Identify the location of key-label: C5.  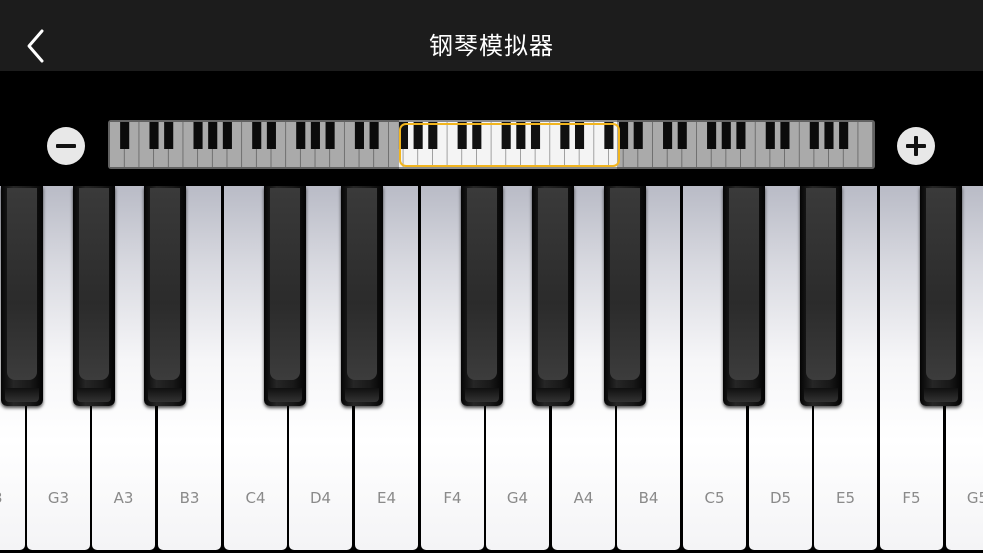
(714, 498).